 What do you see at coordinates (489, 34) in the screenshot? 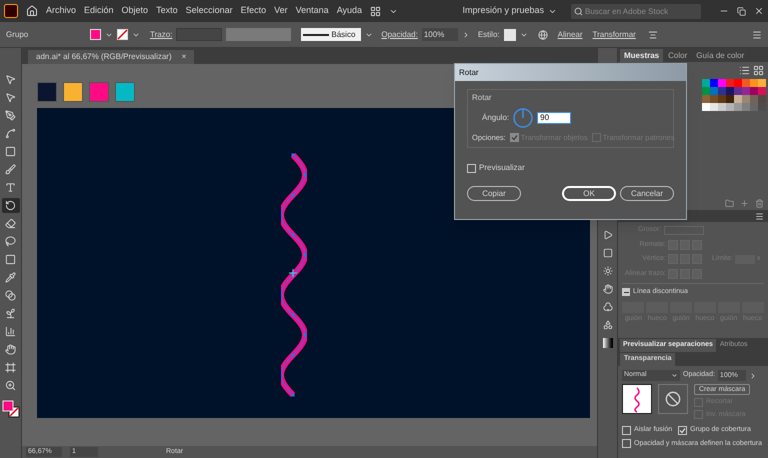
I see `style-label: Estilo:` at bounding box center [489, 34].